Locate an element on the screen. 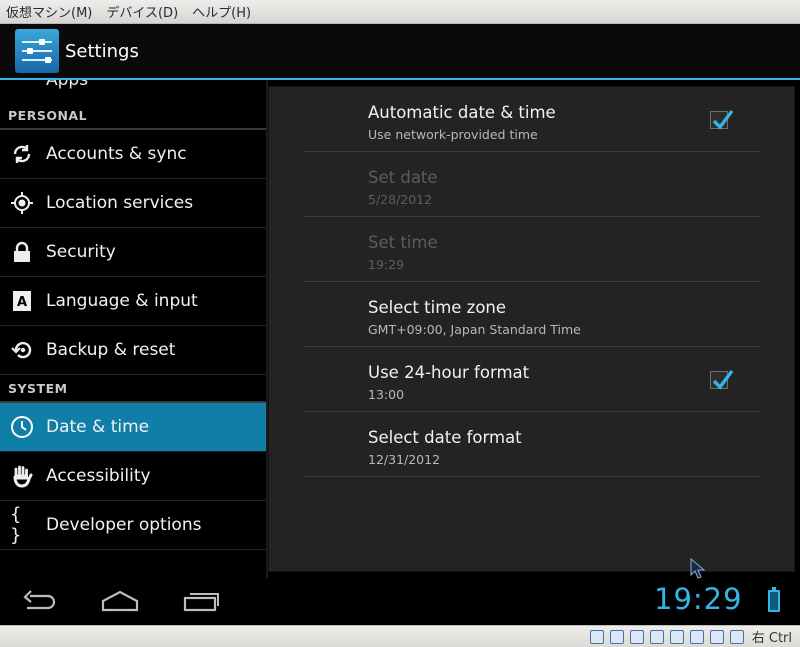  sidebar-item-label: Language & input is located at coordinates (122, 301).